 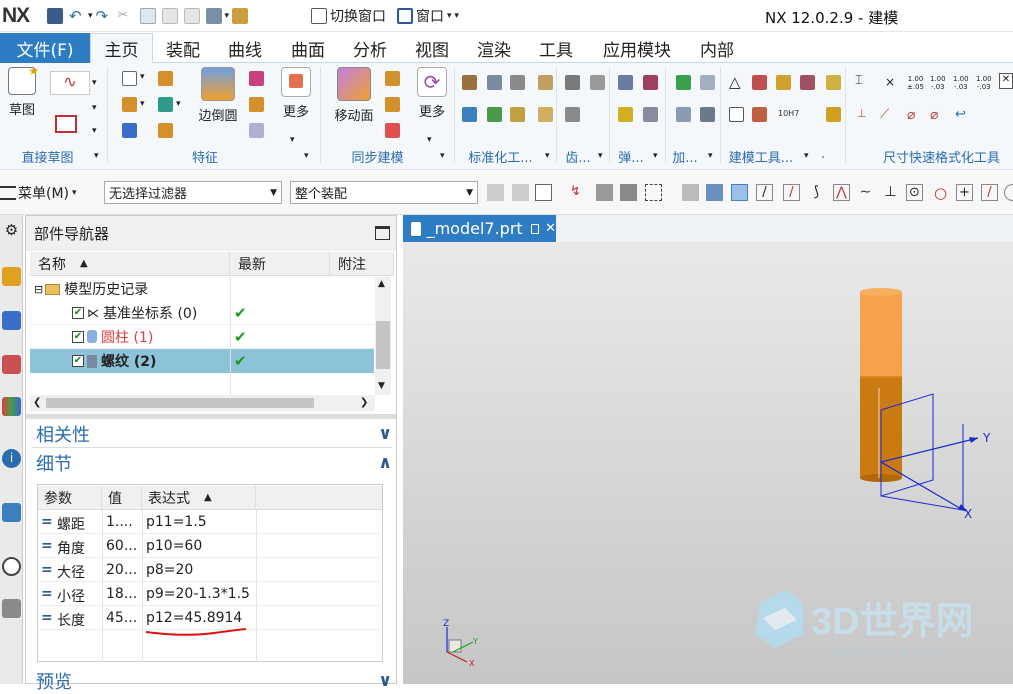 I want to click on redo-icon: ↷, so click(x=104, y=16).